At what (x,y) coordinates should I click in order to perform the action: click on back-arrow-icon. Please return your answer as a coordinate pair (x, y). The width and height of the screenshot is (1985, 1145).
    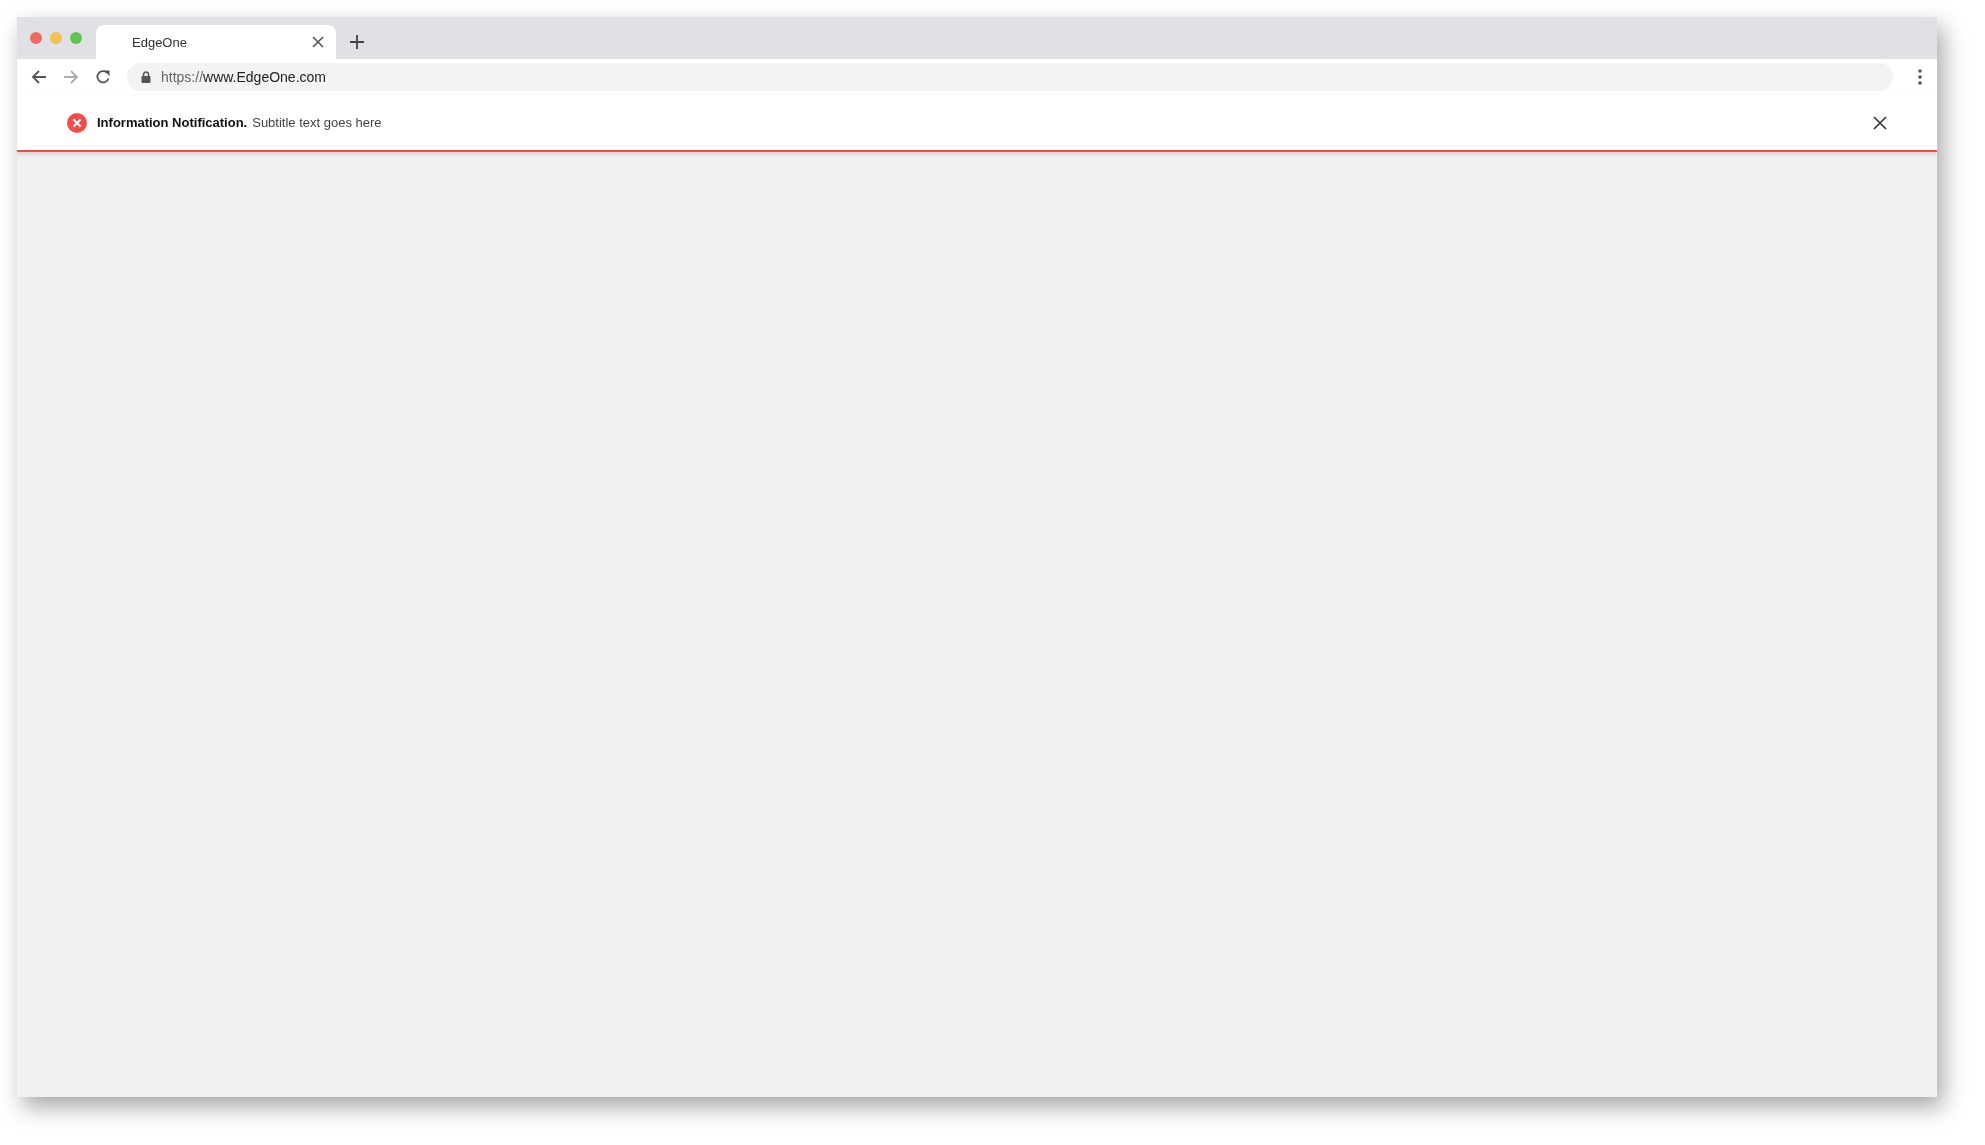
    Looking at the image, I should click on (39, 77).